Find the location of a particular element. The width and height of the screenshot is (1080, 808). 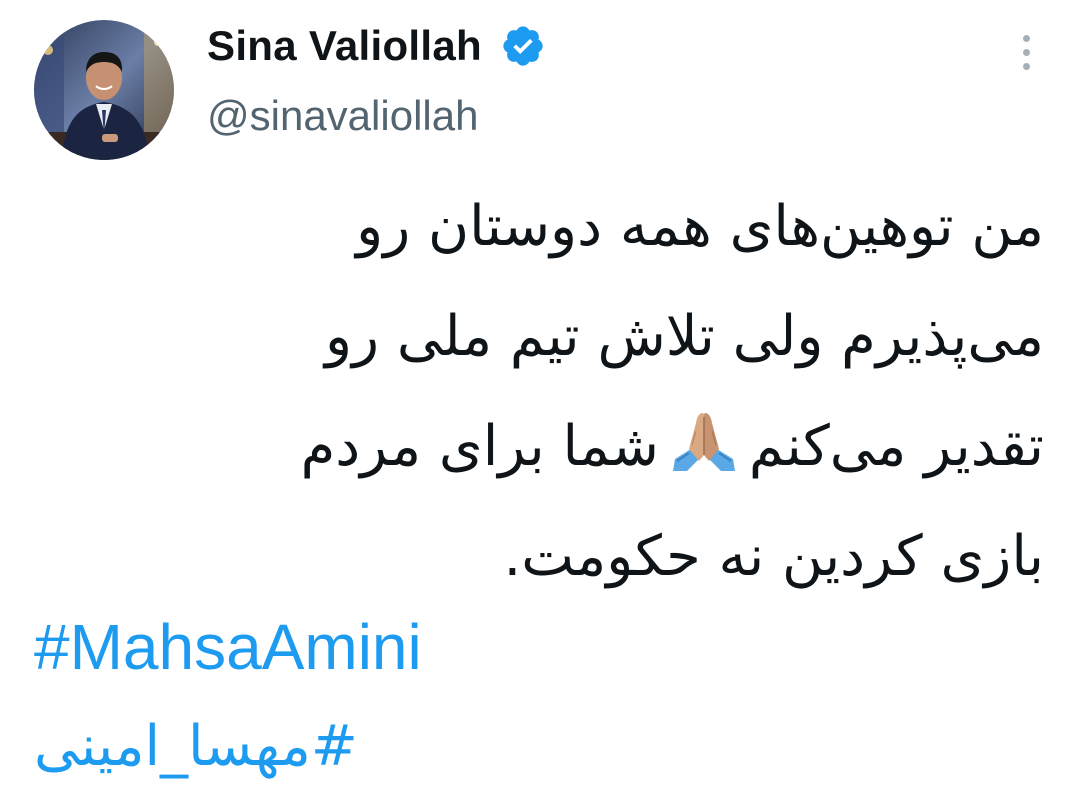

hashtag-link: #MahsaAmini is located at coordinates (228, 647).